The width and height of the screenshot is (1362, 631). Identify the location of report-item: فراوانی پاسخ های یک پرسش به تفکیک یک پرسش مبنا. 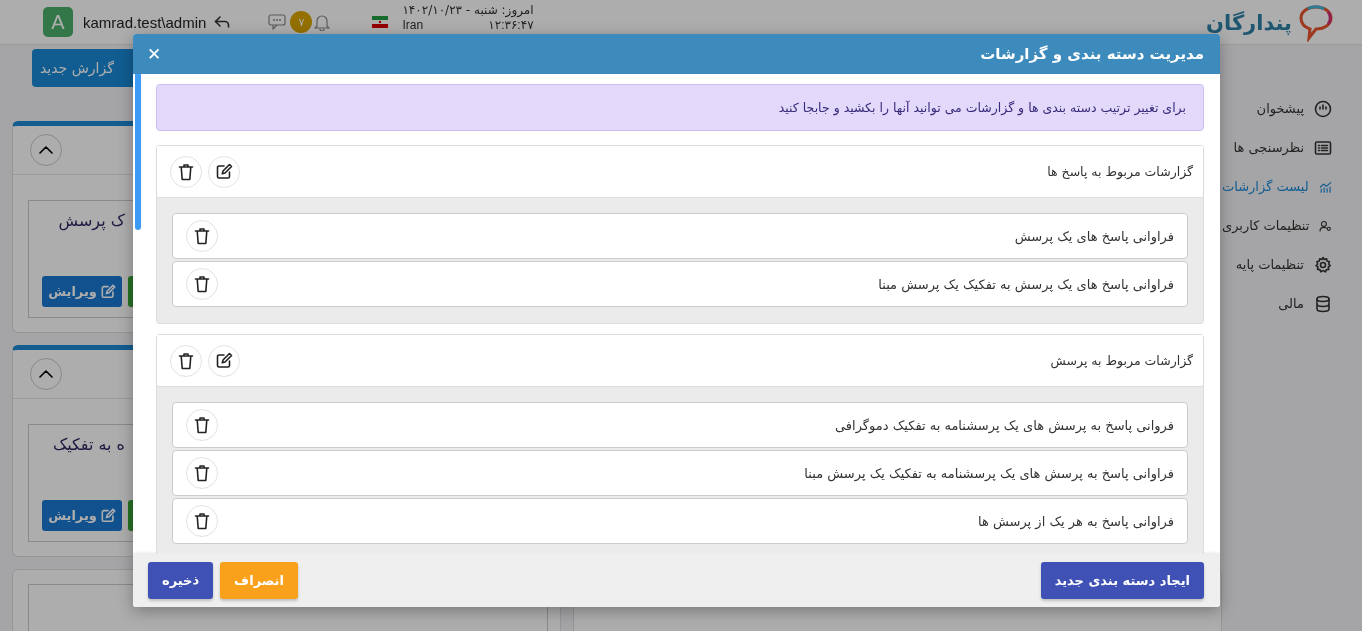
(680, 284).